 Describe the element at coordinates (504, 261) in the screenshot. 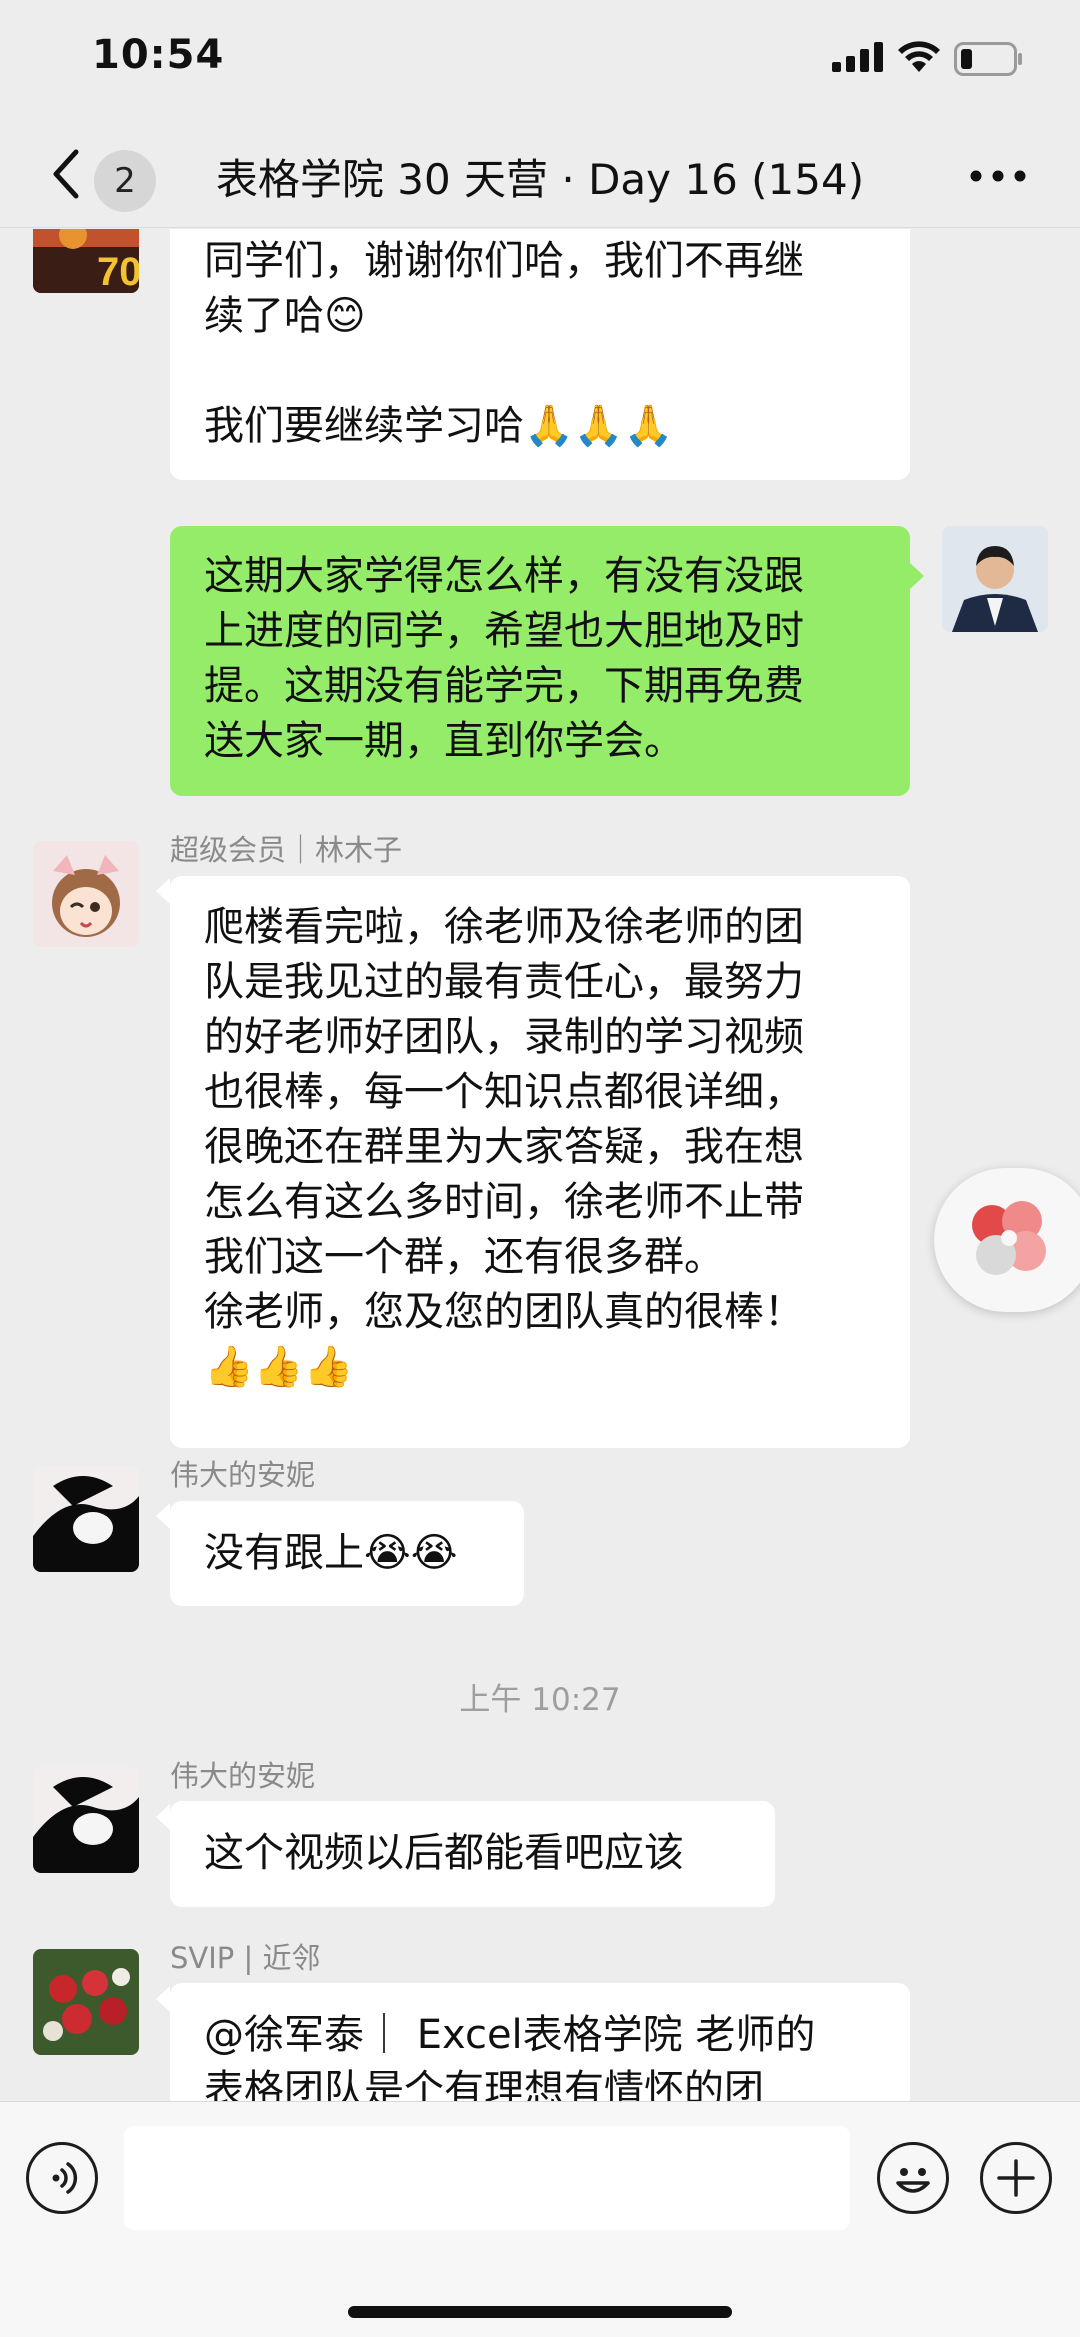

I see `message-line: 同学们，谢谢你们哈，我们不再继` at that location.